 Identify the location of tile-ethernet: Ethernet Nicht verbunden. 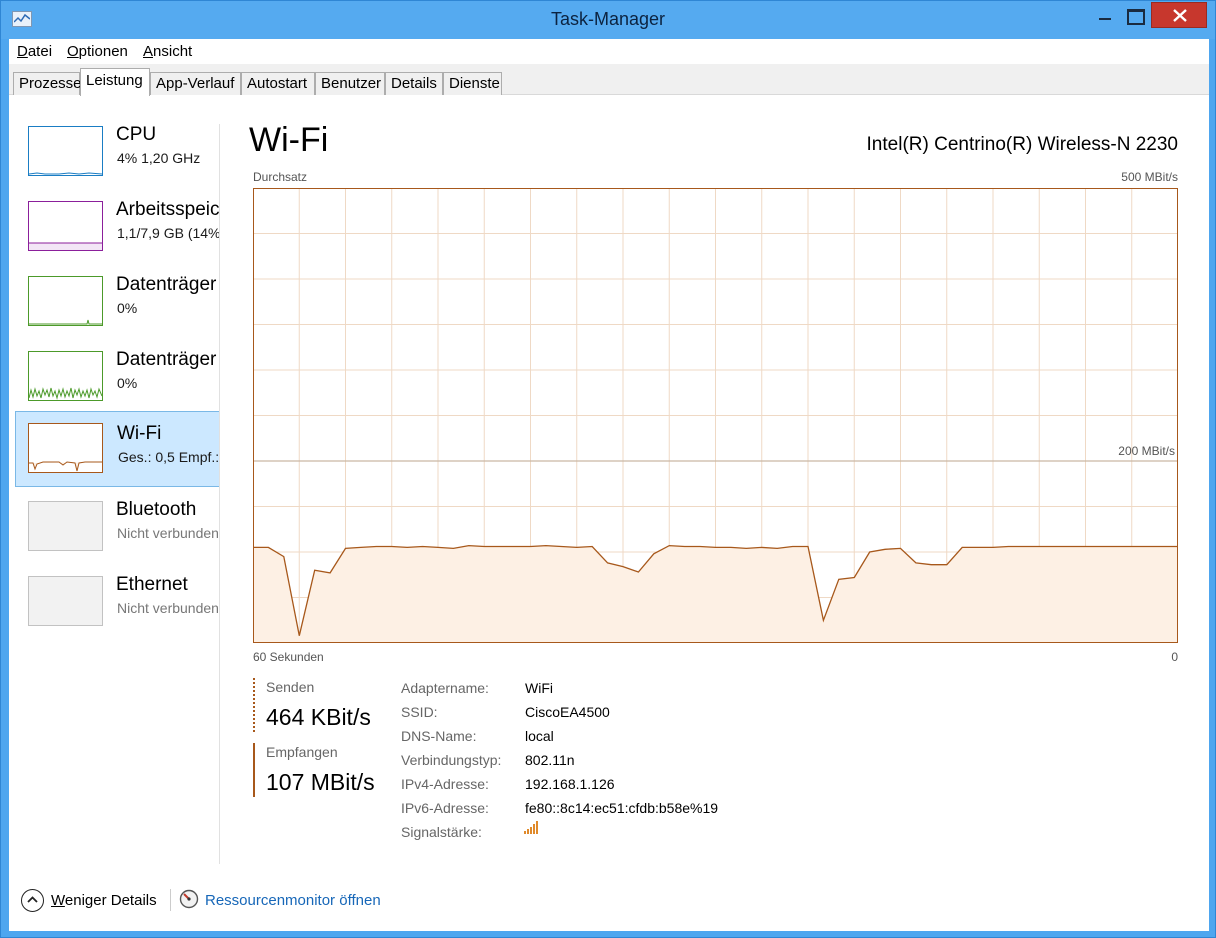
(117, 601).